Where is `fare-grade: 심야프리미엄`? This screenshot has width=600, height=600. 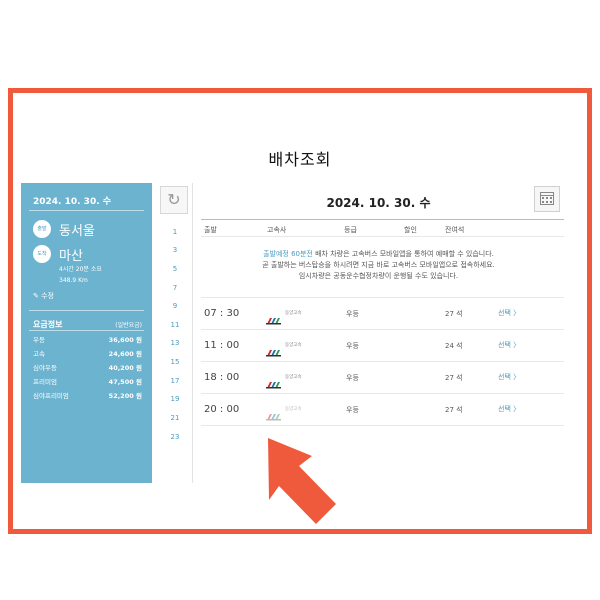 fare-grade: 심야프리미엄 is located at coordinates (51, 396).